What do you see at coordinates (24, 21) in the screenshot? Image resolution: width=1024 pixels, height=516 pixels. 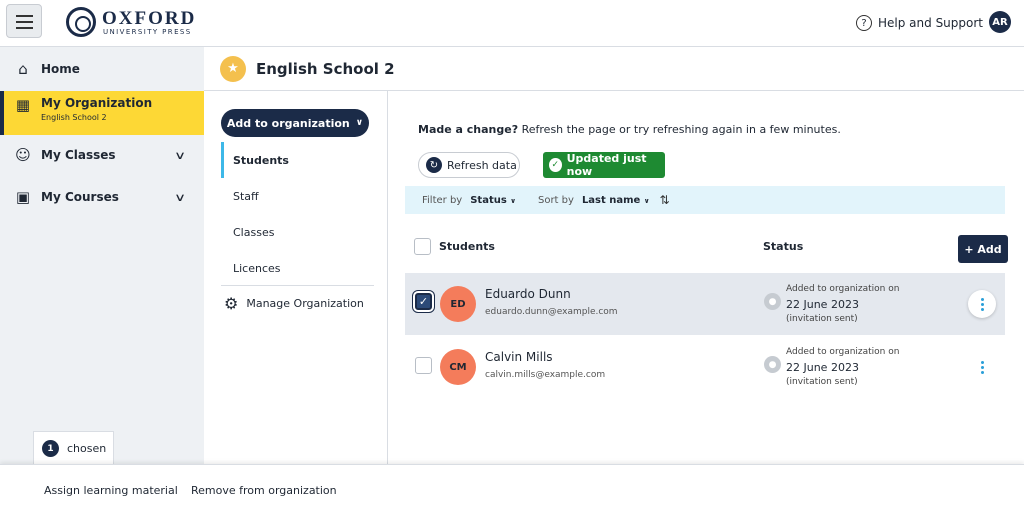 I see `menu-button` at bounding box center [24, 21].